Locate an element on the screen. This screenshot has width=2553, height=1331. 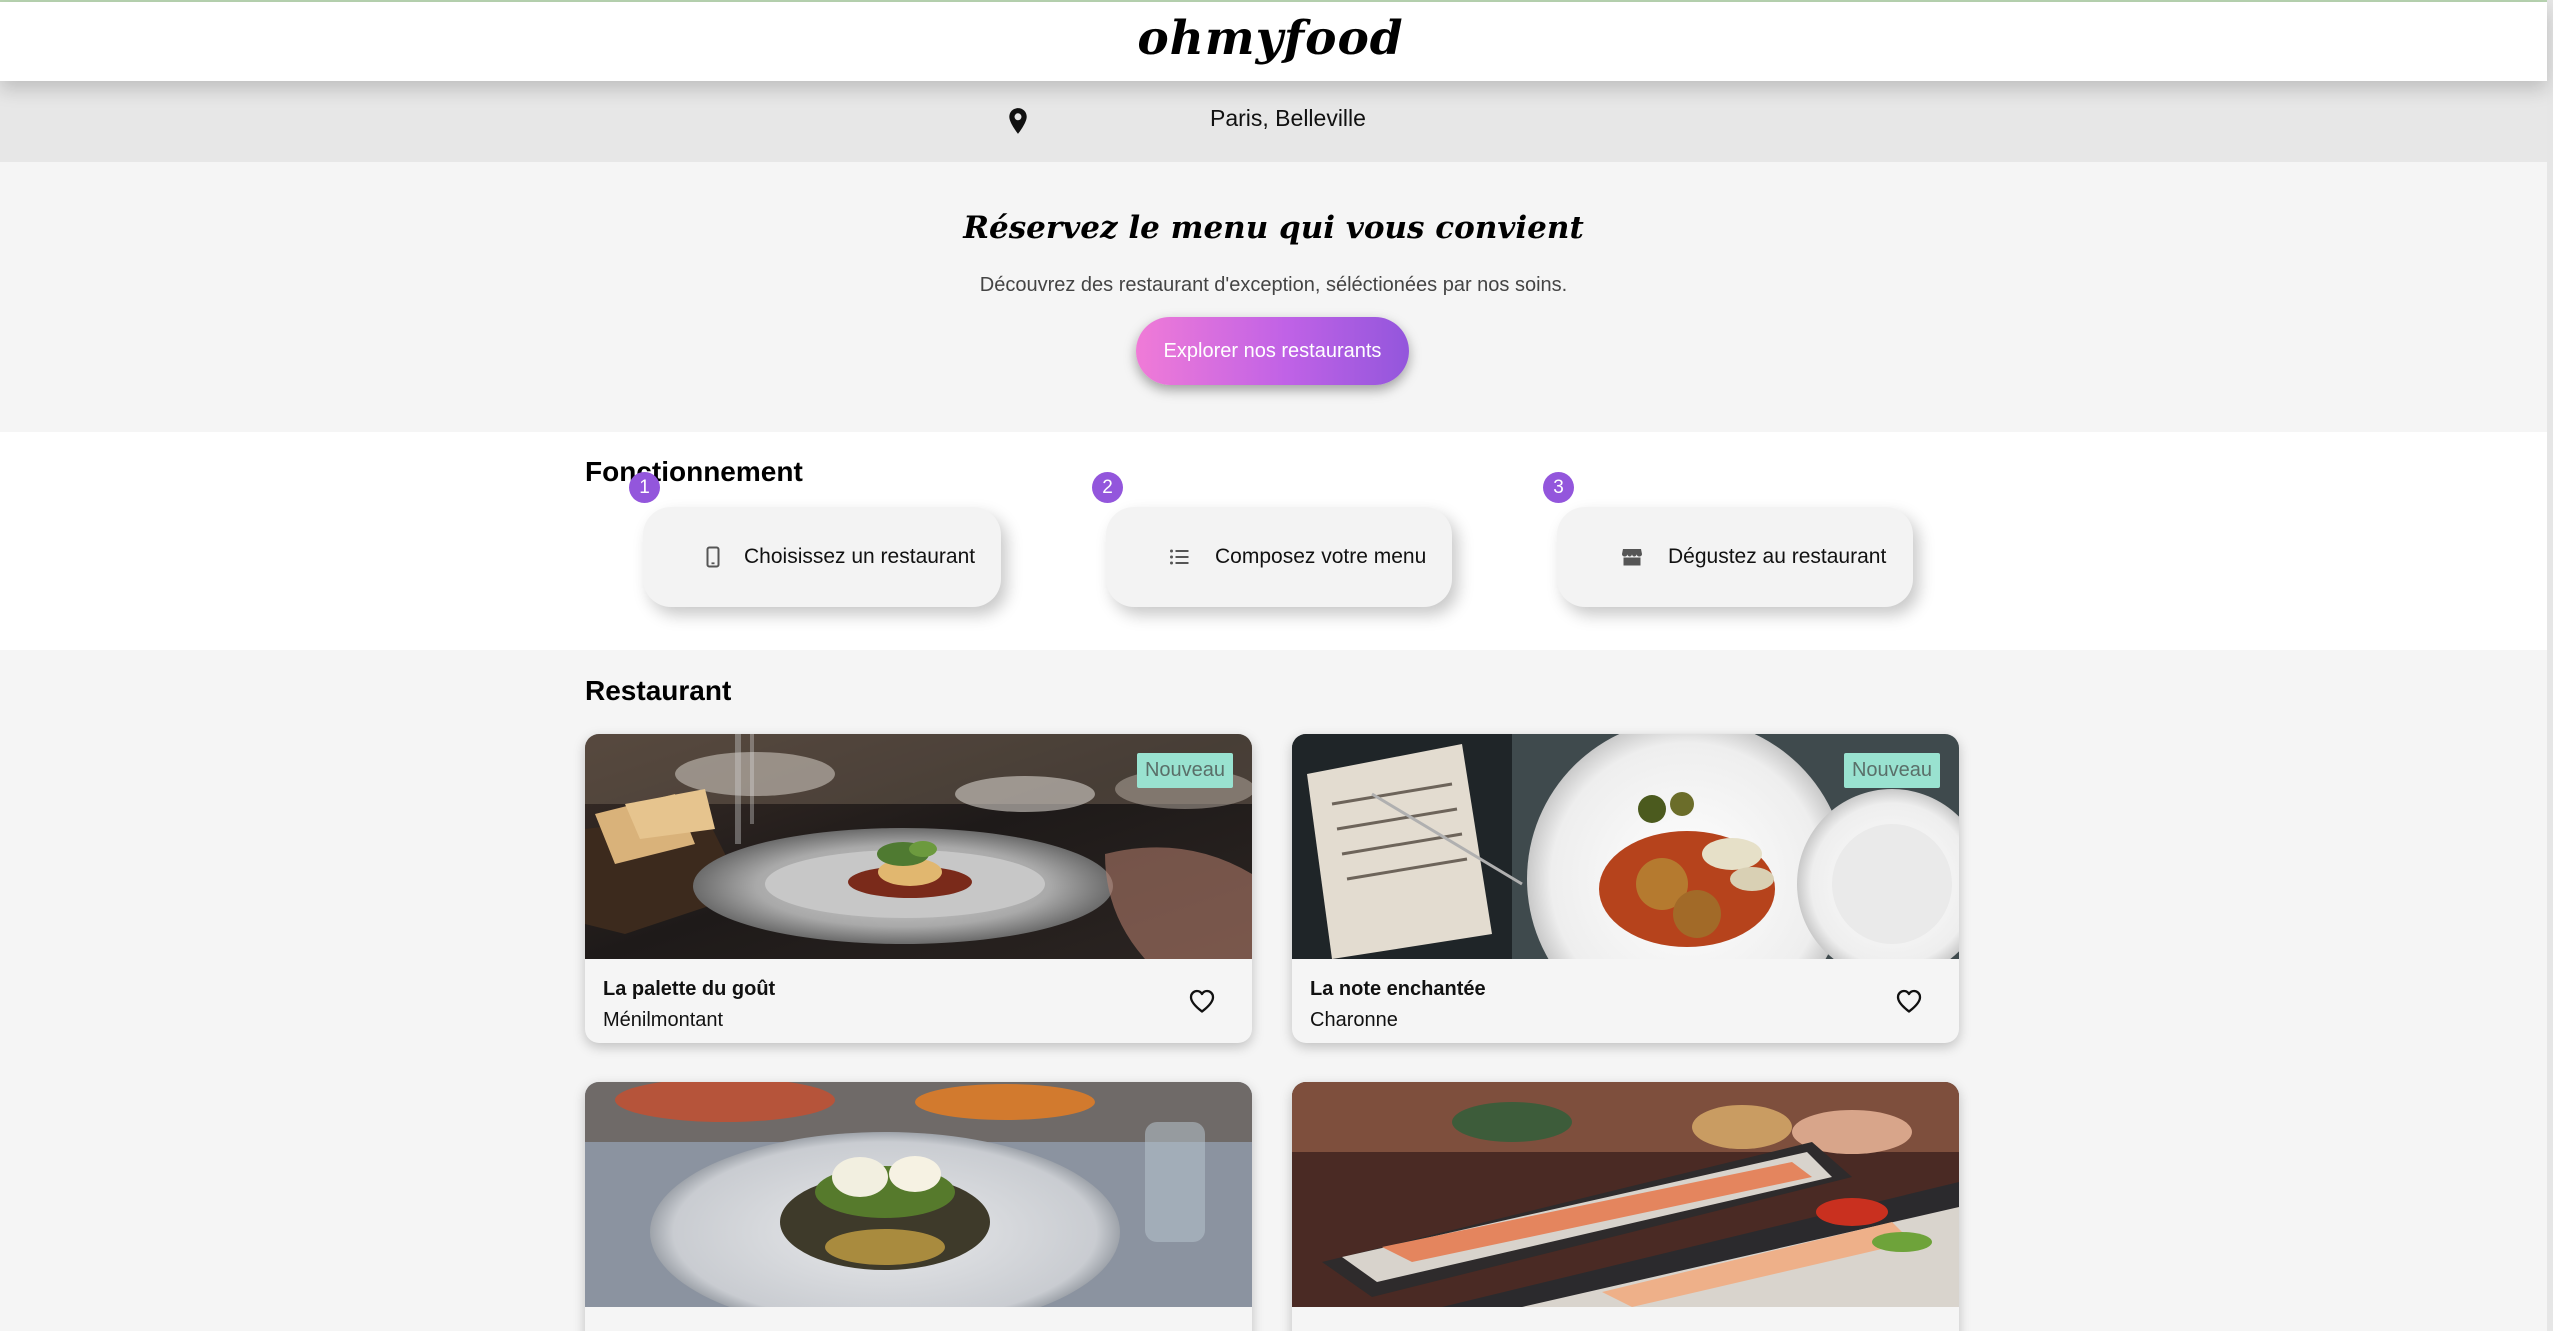
location-bar: Paris, Belleville is located at coordinates (1273, 121).